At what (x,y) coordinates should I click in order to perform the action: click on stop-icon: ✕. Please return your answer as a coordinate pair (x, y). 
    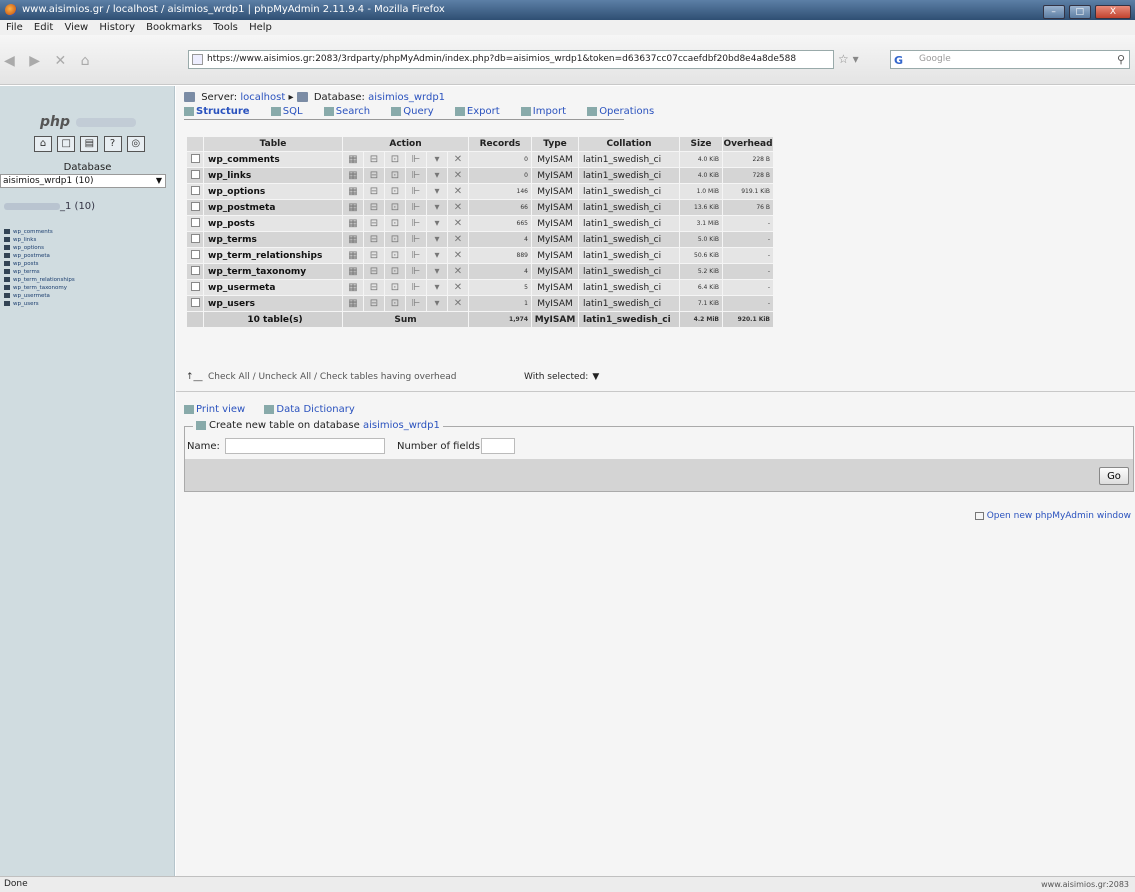
    Looking at the image, I should click on (60, 61).